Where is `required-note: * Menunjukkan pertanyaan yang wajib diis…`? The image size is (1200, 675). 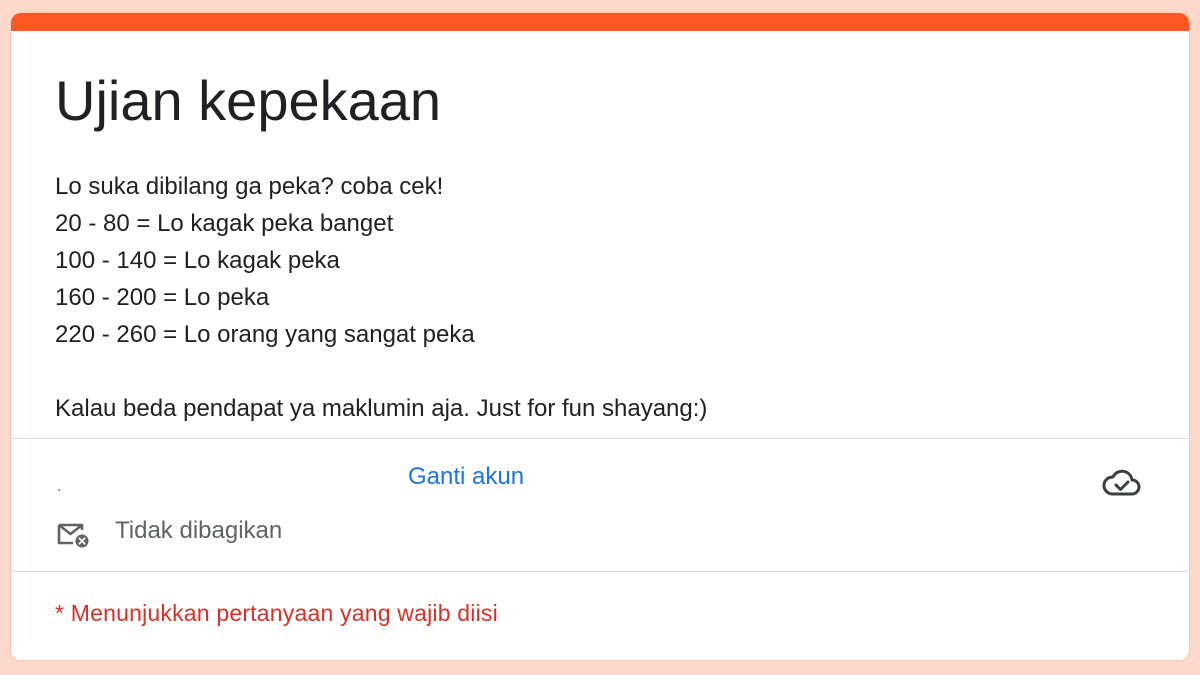
required-note: * Menunjukkan pertanyaan yang wajib diis… is located at coordinates (276, 613).